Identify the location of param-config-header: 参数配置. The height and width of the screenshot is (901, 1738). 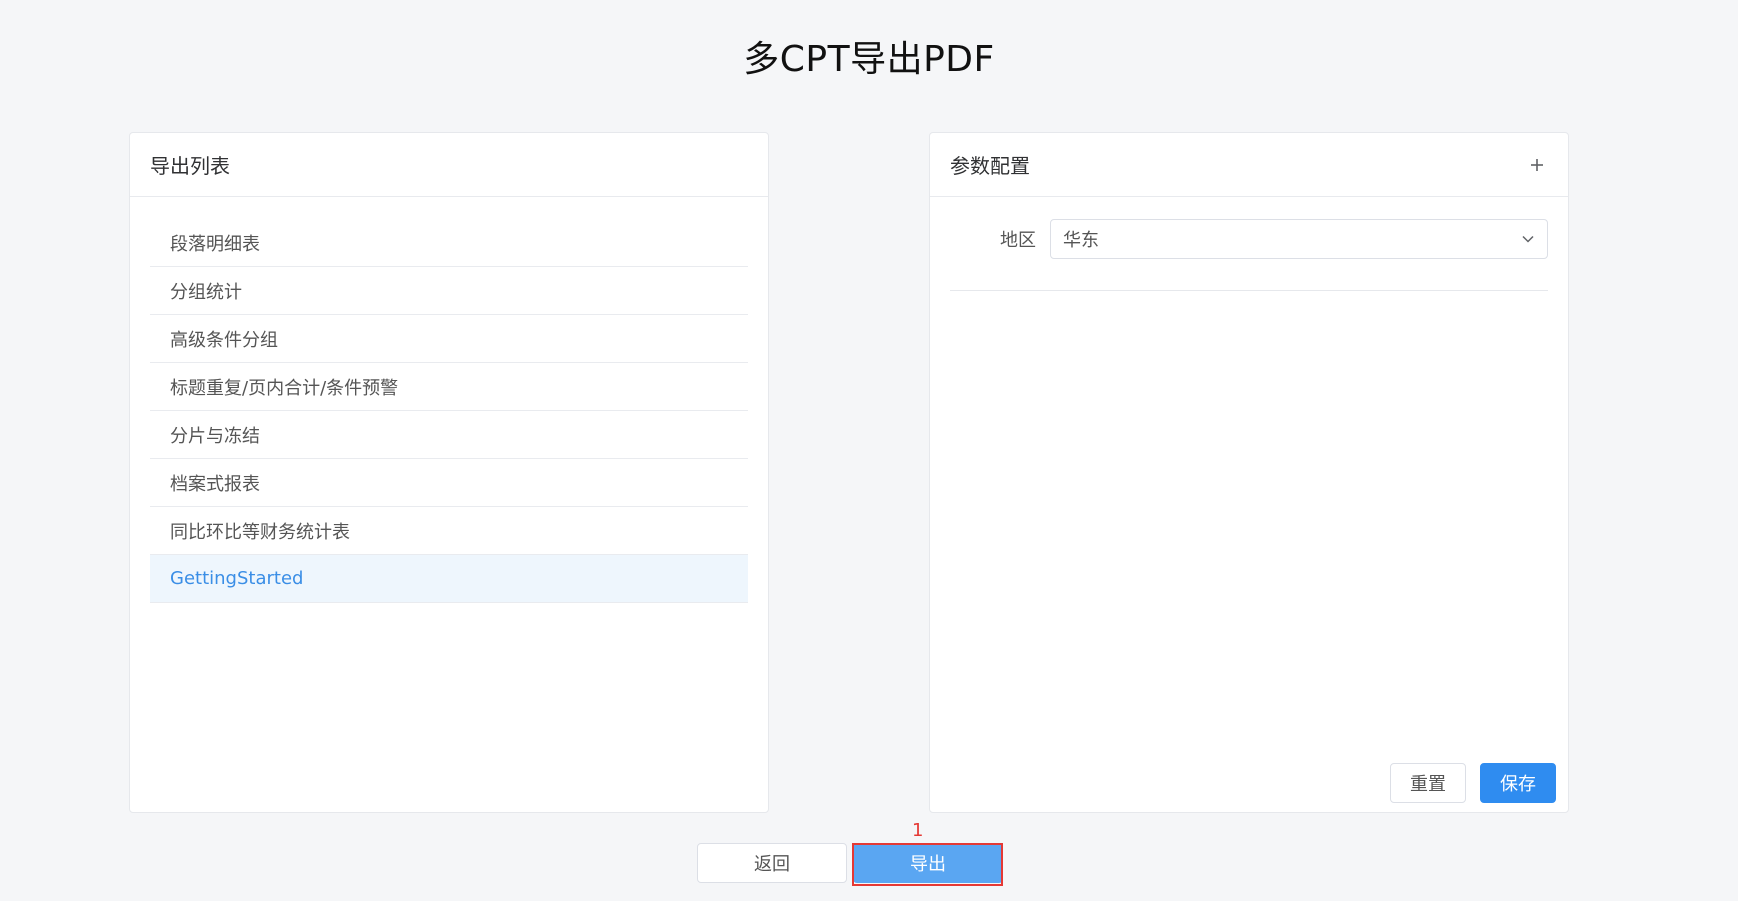
(1249, 165).